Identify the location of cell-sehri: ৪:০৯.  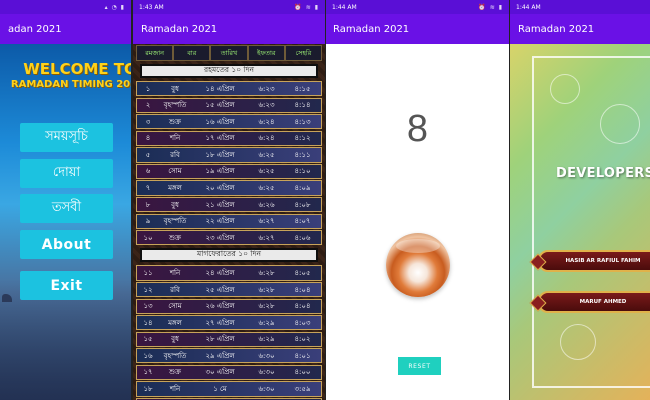
(302, 188).